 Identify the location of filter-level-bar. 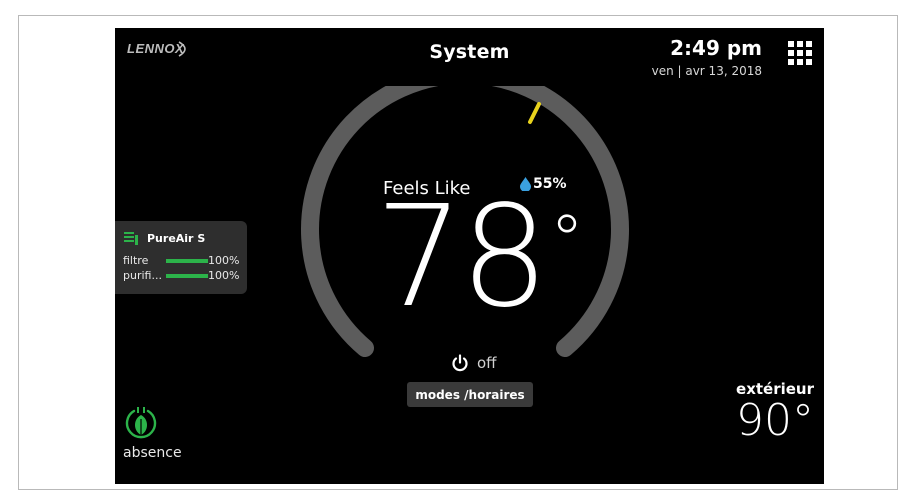
(187, 260).